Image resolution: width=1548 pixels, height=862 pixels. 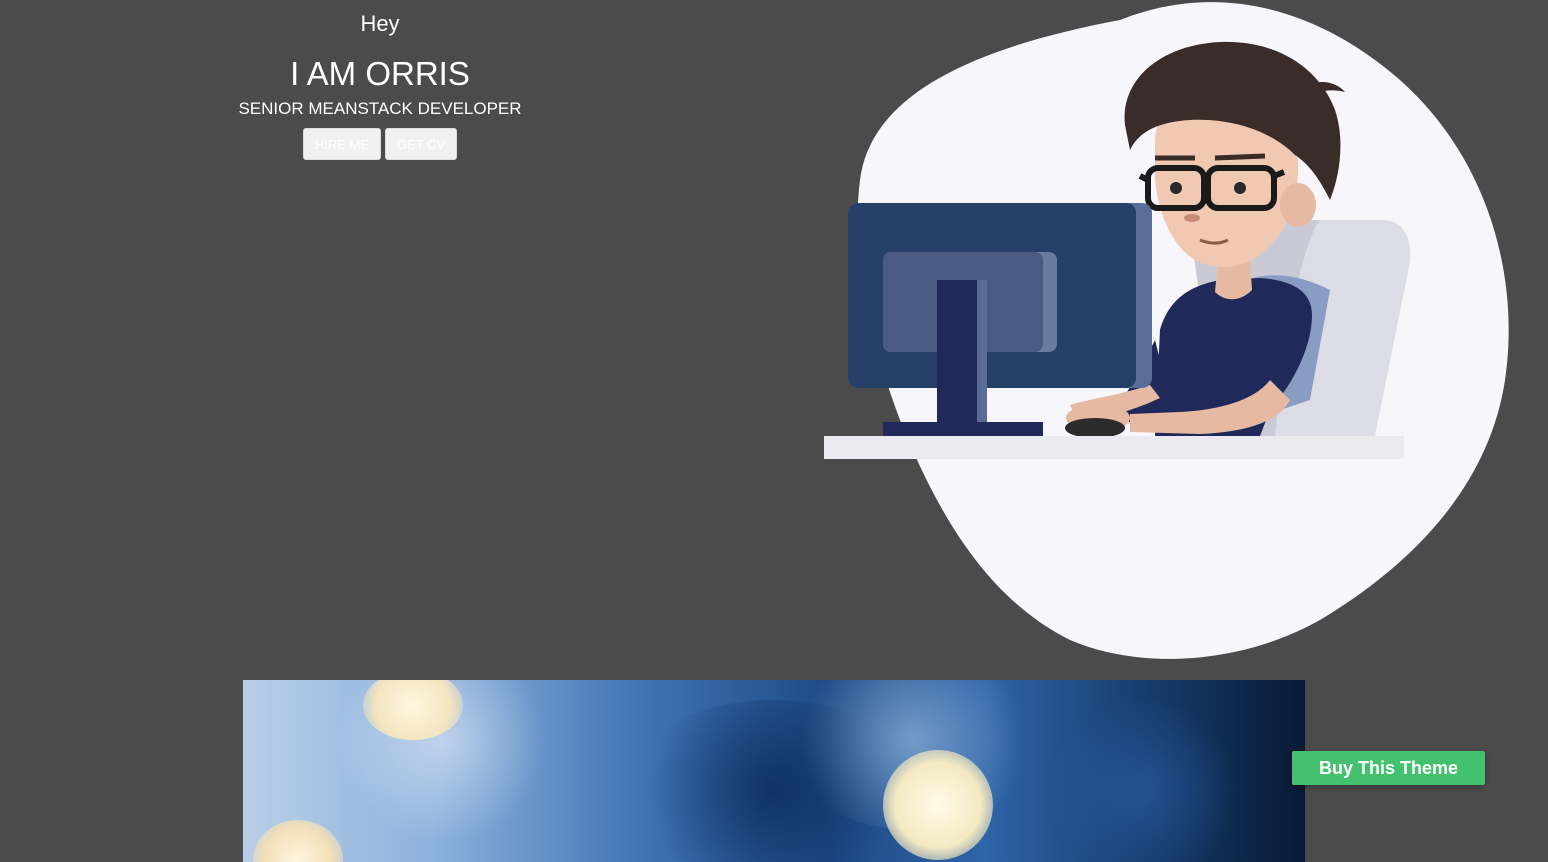 What do you see at coordinates (421, 144) in the screenshot?
I see `get-cv-button: GET CV` at bounding box center [421, 144].